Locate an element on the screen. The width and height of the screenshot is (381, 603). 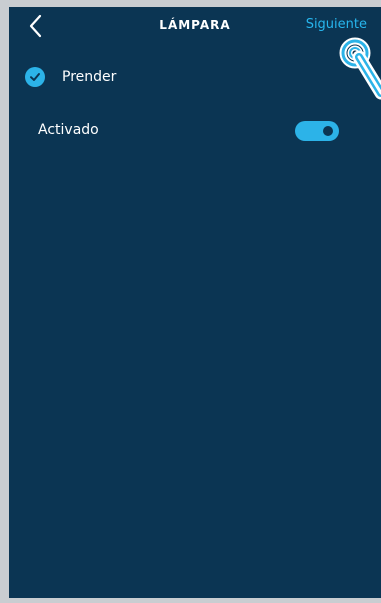
option-prender: Prender is located at coordinates (70, 77).